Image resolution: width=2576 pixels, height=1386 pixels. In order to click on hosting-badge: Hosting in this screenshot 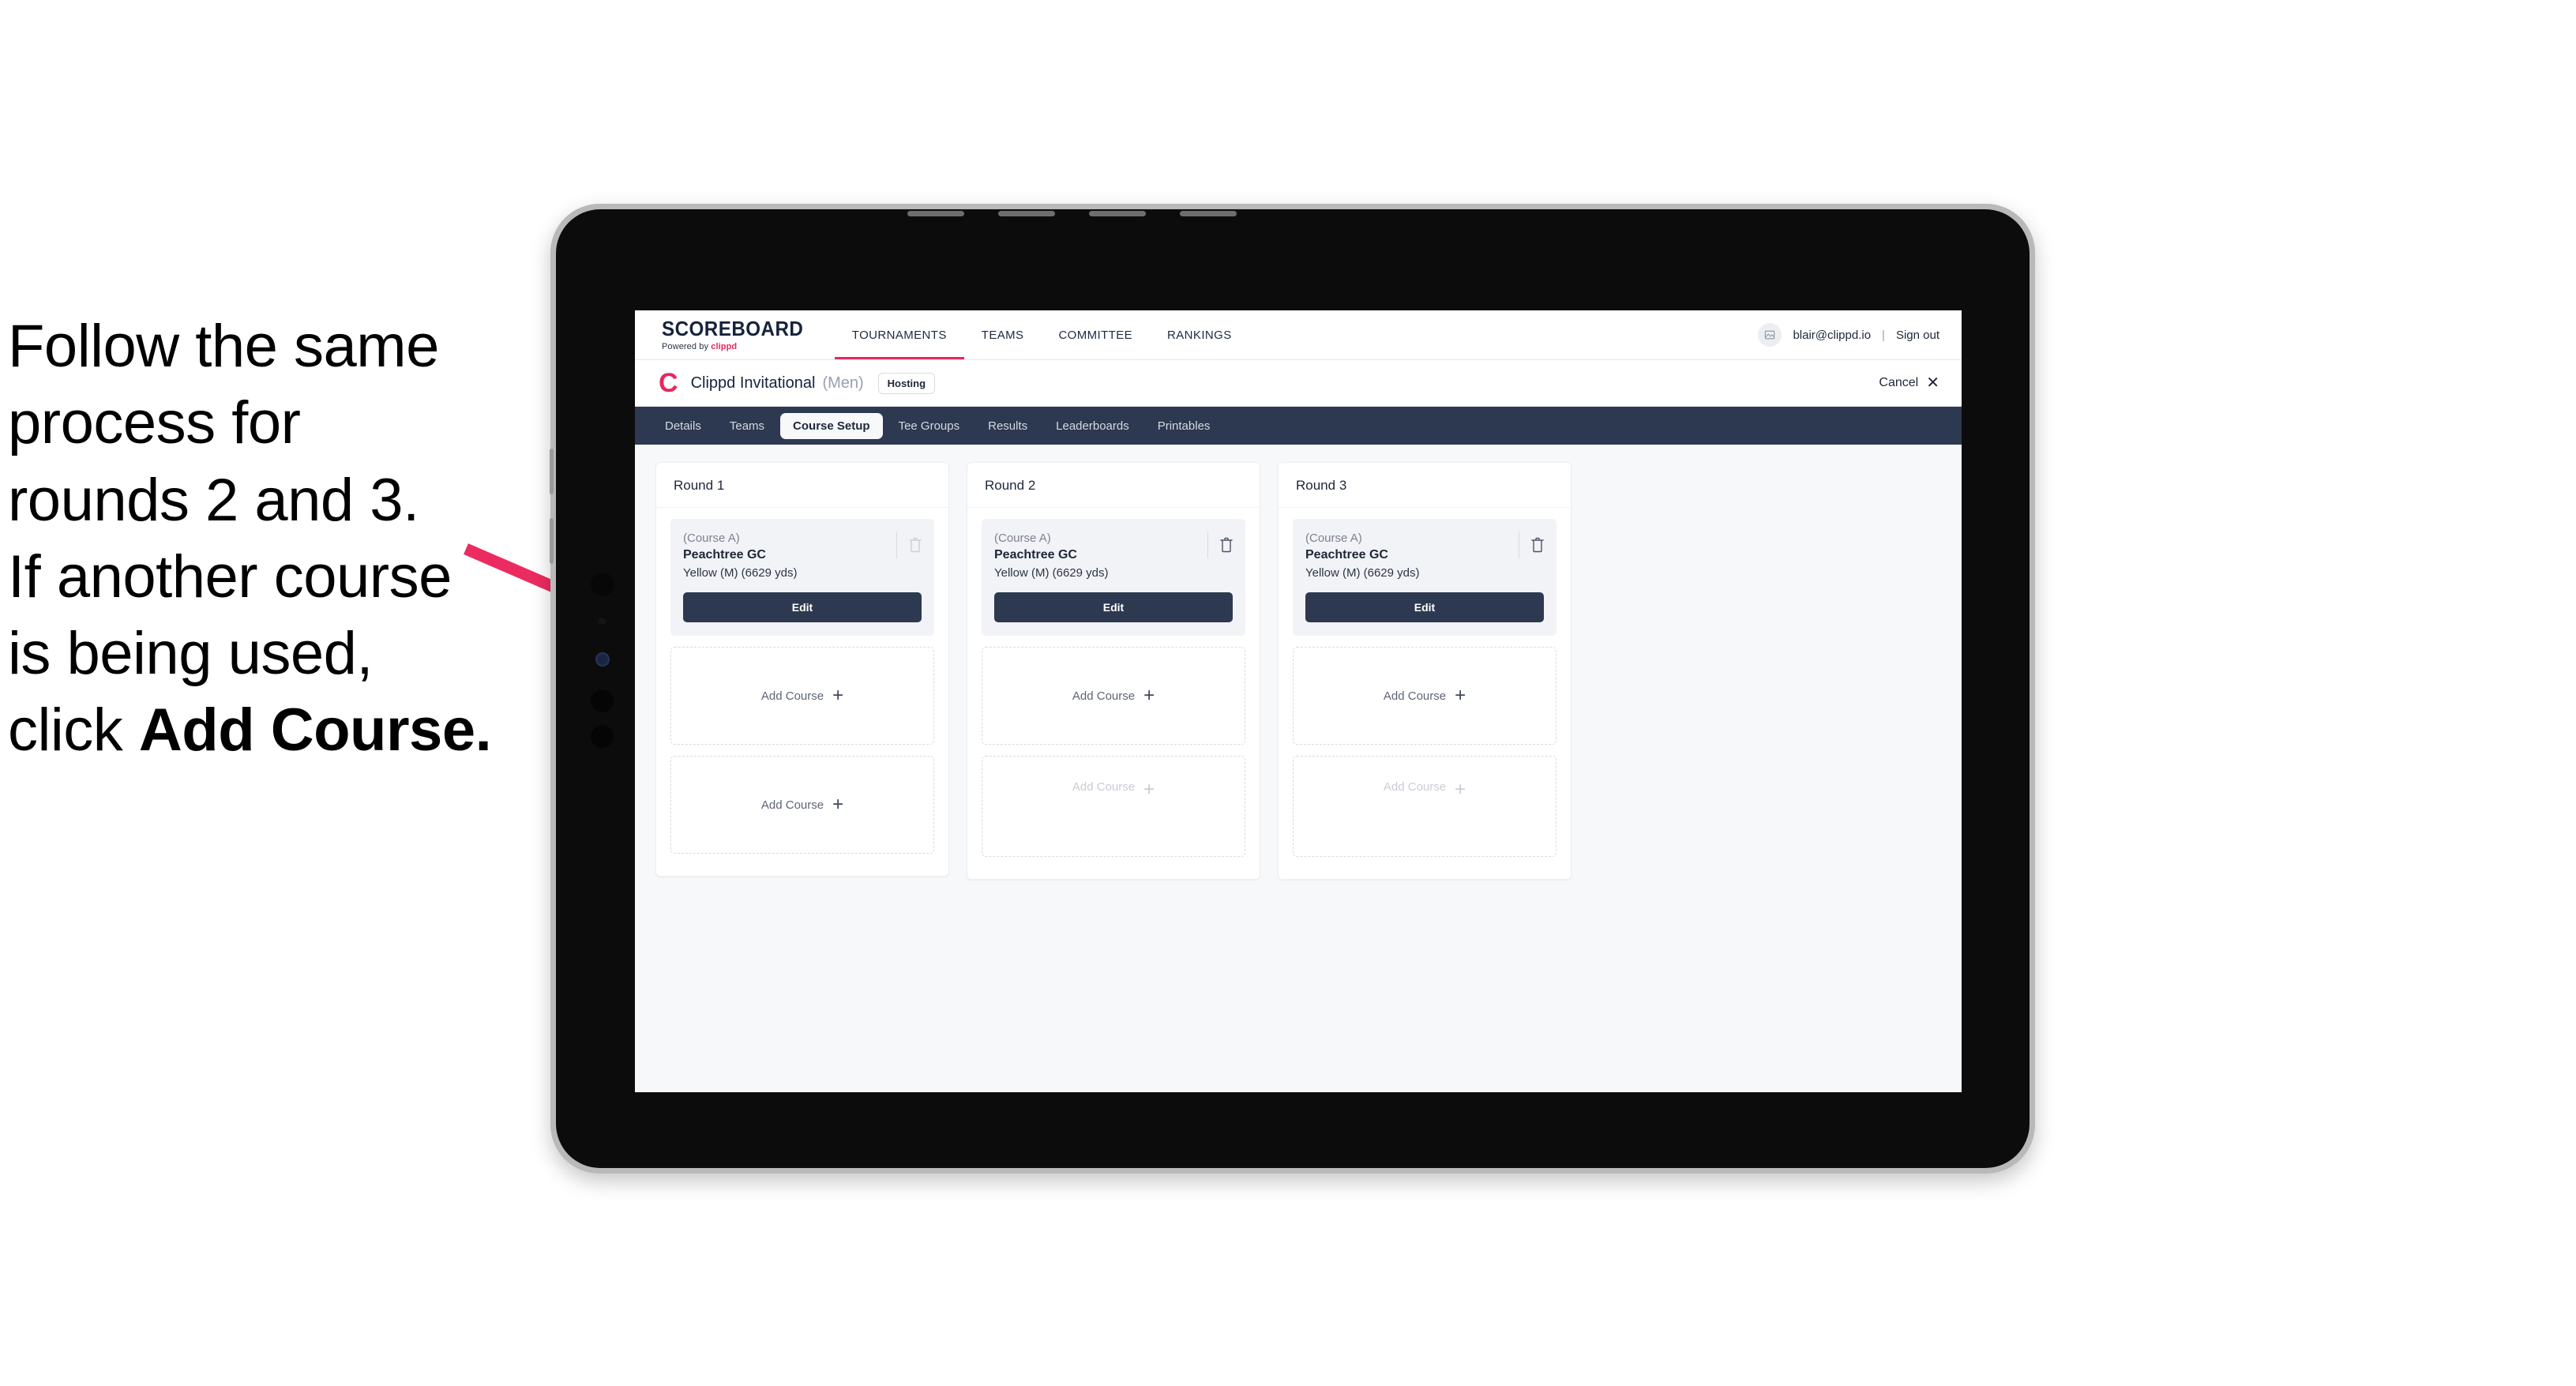, I will do `click(906, 383)`.